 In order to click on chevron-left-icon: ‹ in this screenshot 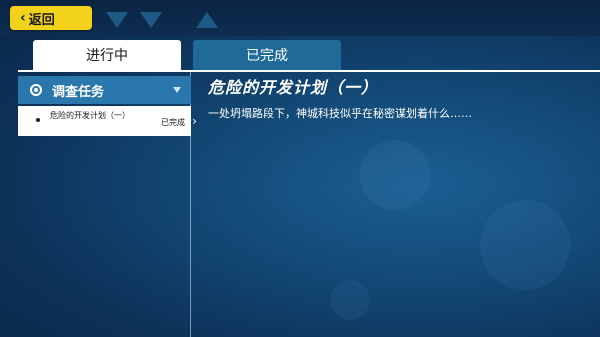, I will do `click(23, 18)`.